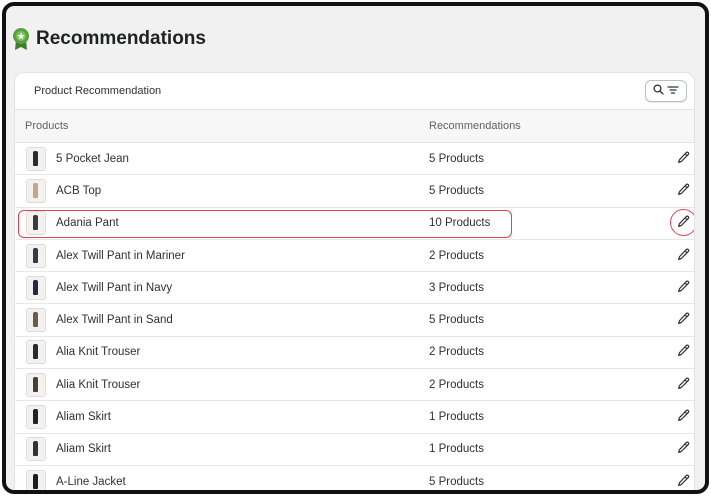 The image size is (711, 496). What do you see at coordinates (222, 479) in the screenshot?
I see `product-cell: A-Line Jacket` at bounding box center [222, 479].